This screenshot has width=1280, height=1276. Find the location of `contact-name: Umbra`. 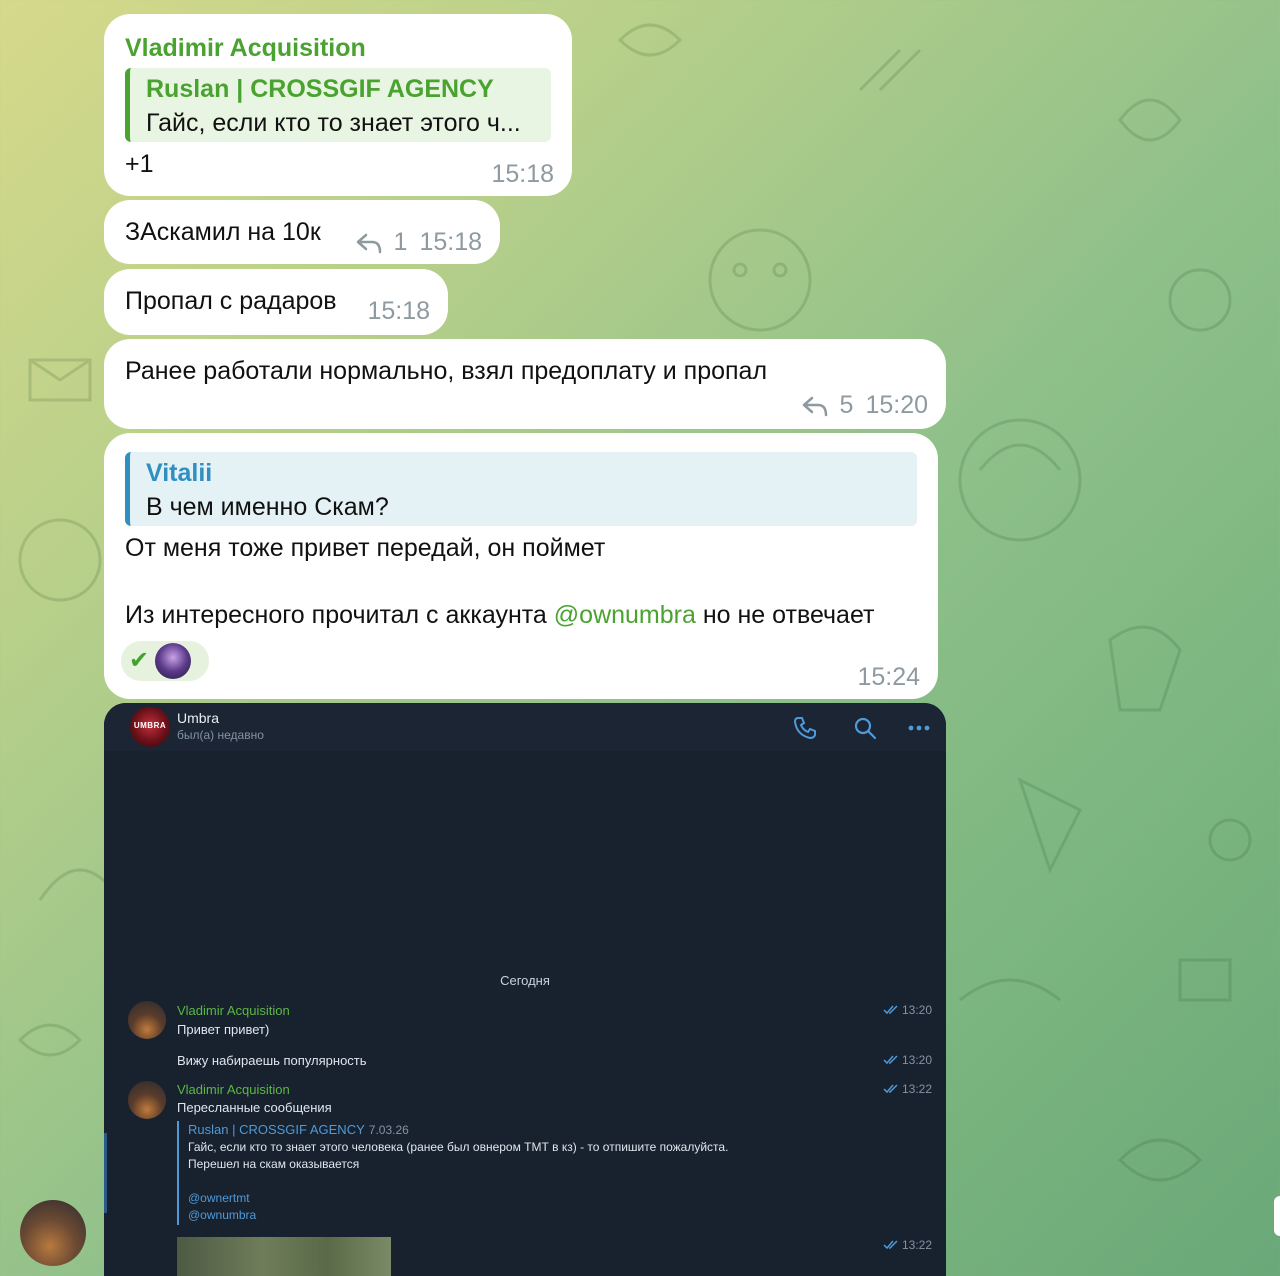

contact-name: Umbra is located at coordinates (198, 718).